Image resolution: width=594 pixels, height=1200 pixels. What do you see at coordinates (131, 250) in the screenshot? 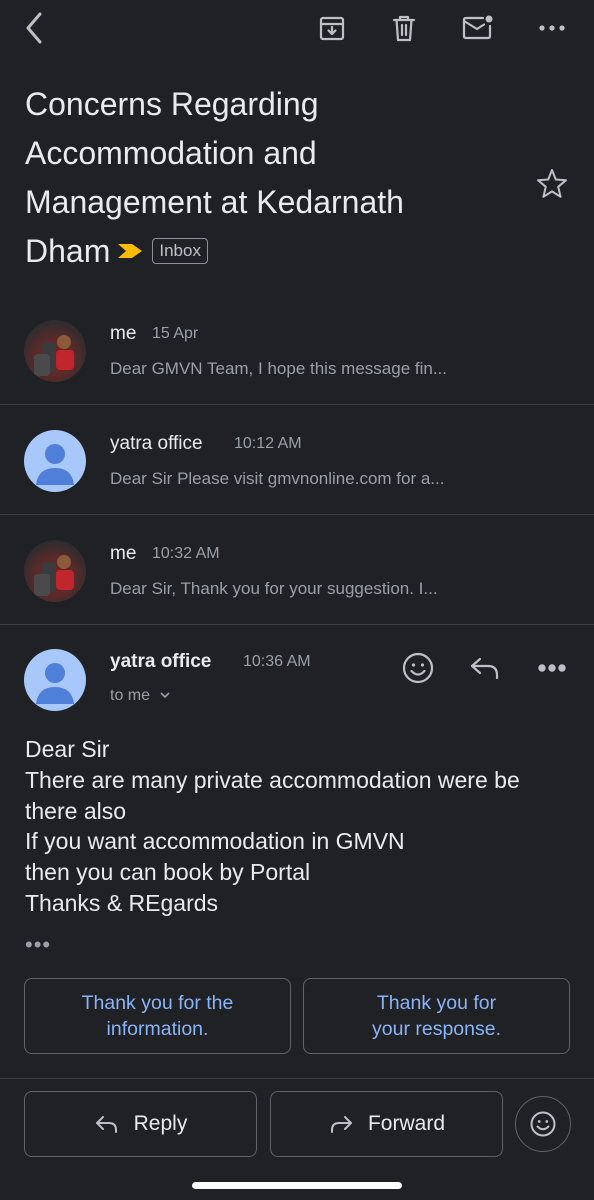
I see `importance-marker-icon` at bounding box center [131, 250].